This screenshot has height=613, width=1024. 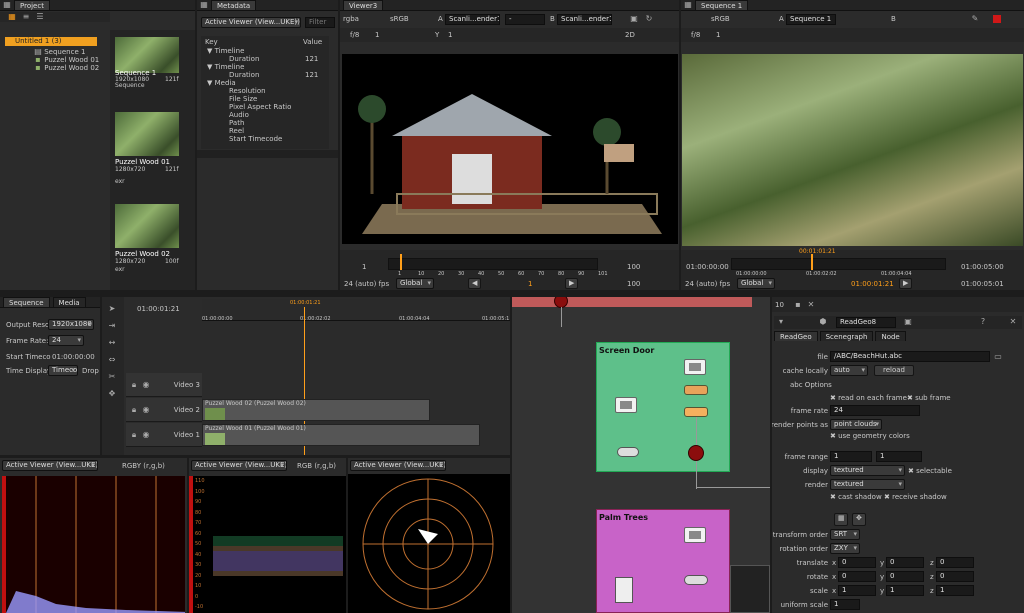 I want to click on node-icon: ⬢, so click(x=823, y=322).